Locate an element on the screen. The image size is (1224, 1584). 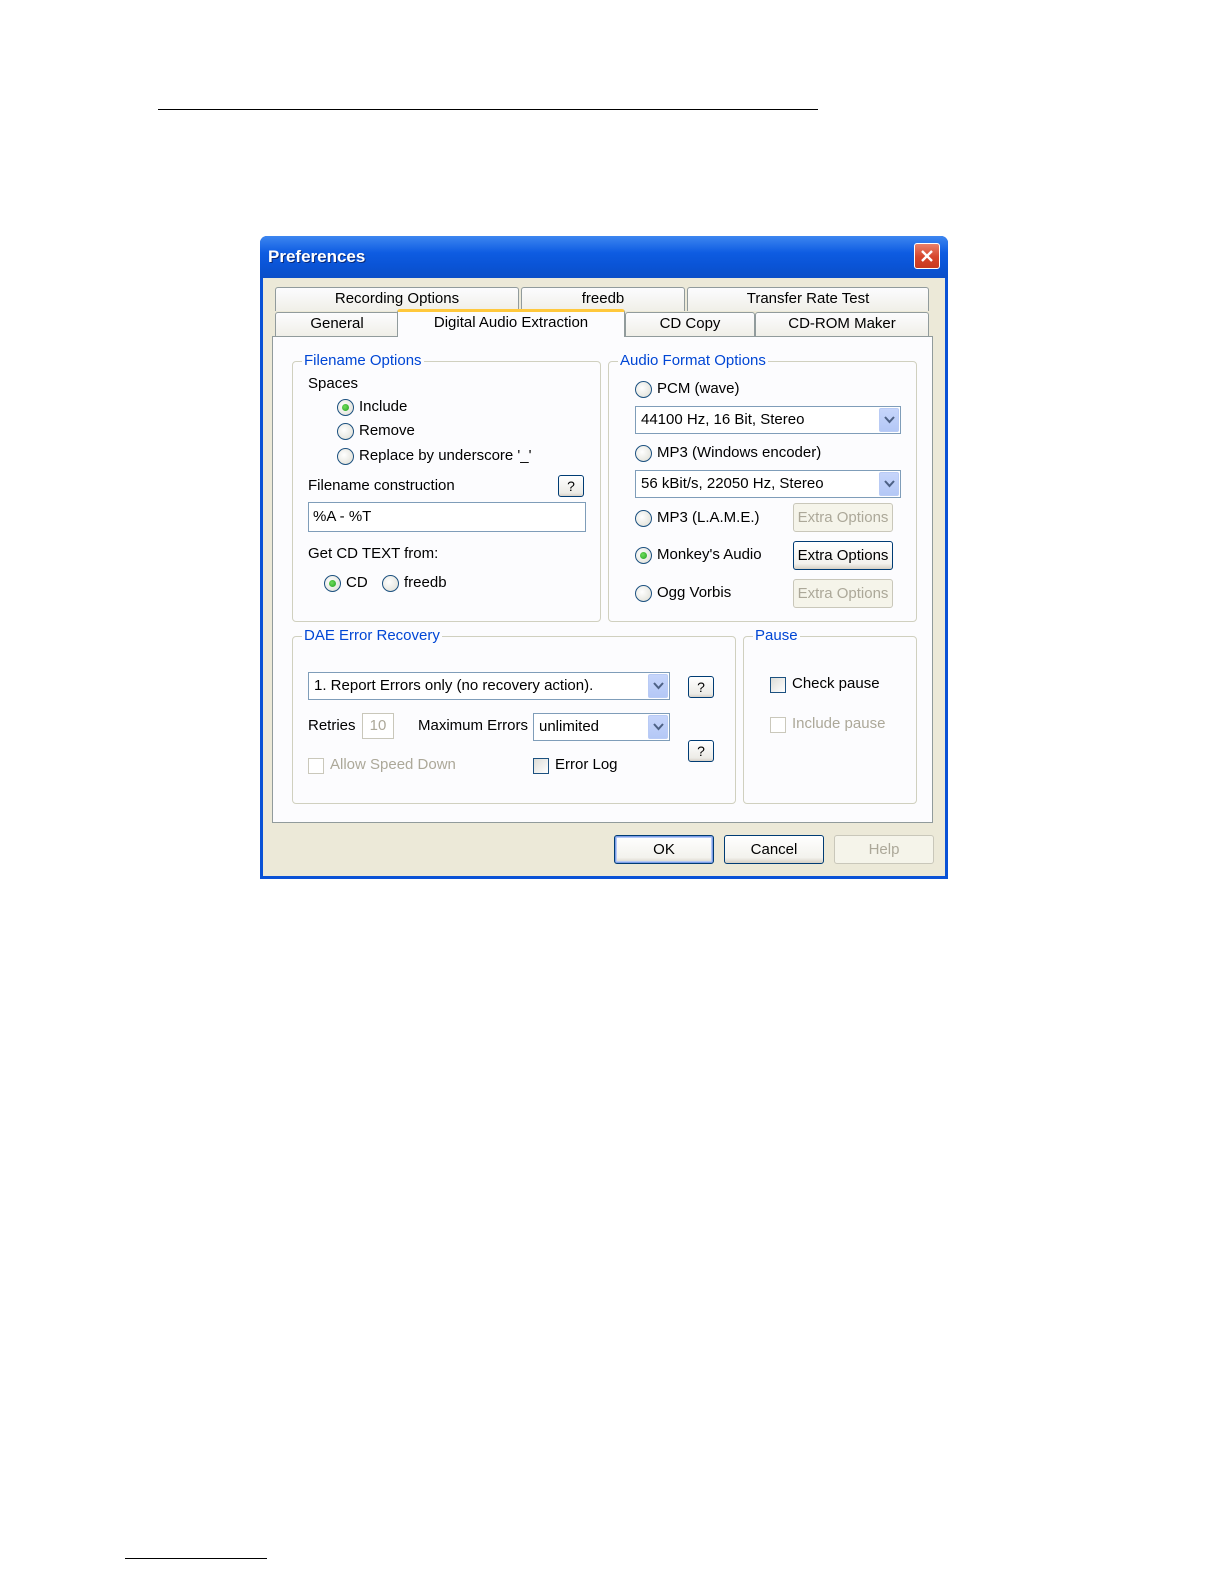
group-title: DAE Error Recovery is located at coordinates (372, 635).